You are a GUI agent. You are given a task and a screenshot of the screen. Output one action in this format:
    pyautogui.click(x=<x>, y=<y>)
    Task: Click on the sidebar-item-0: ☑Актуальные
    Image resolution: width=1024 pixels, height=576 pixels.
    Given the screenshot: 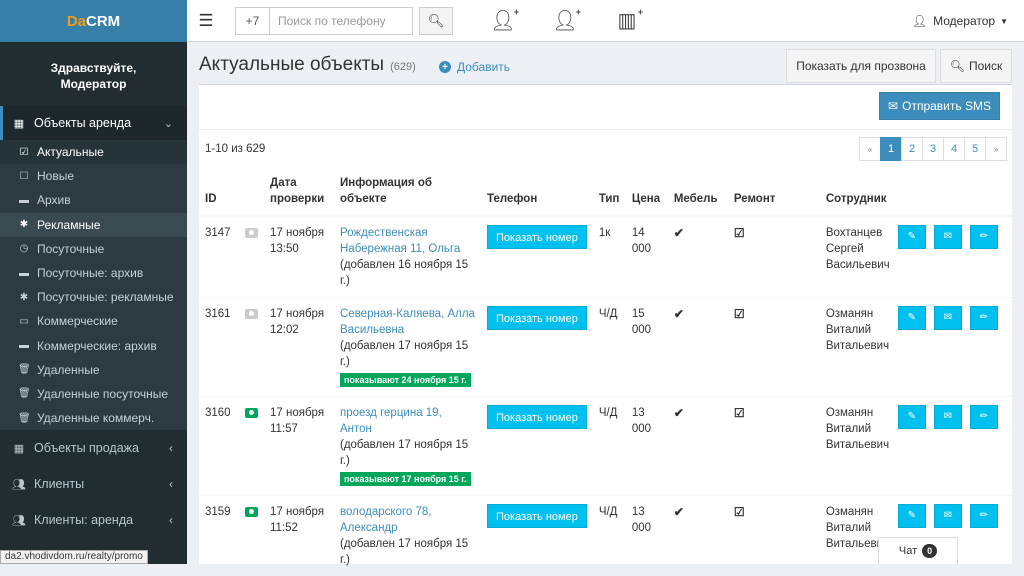 What is the action you would take?
    pyautogui.click(x=93, y=152)
    